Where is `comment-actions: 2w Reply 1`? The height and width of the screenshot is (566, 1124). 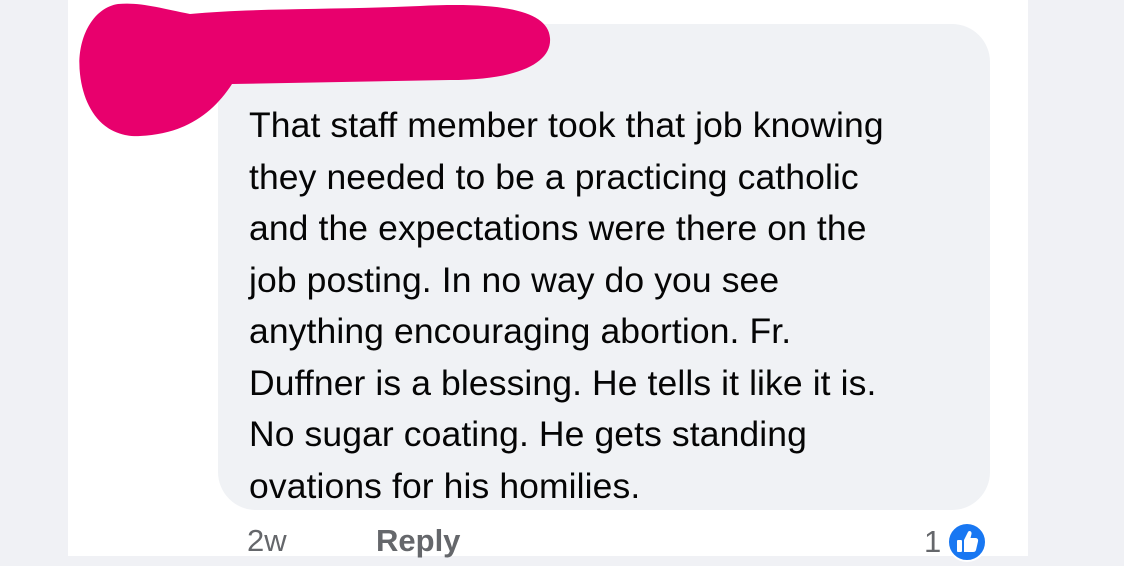 comment-actions: 2w Reply 1 is located at coordinates (562, 542).